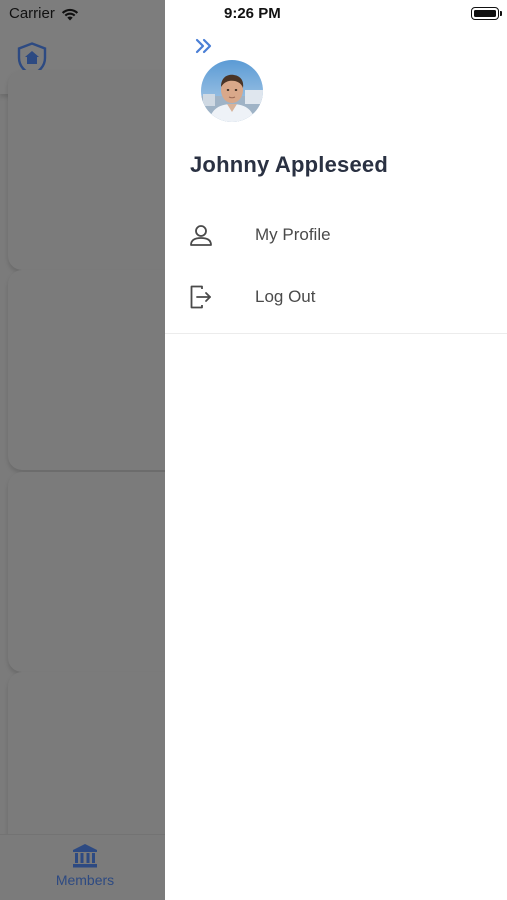 Image resolution: width=507 pixels, height=900 pixels. I want to click on menu-item-log-out: Log Out, so click(336, 297).